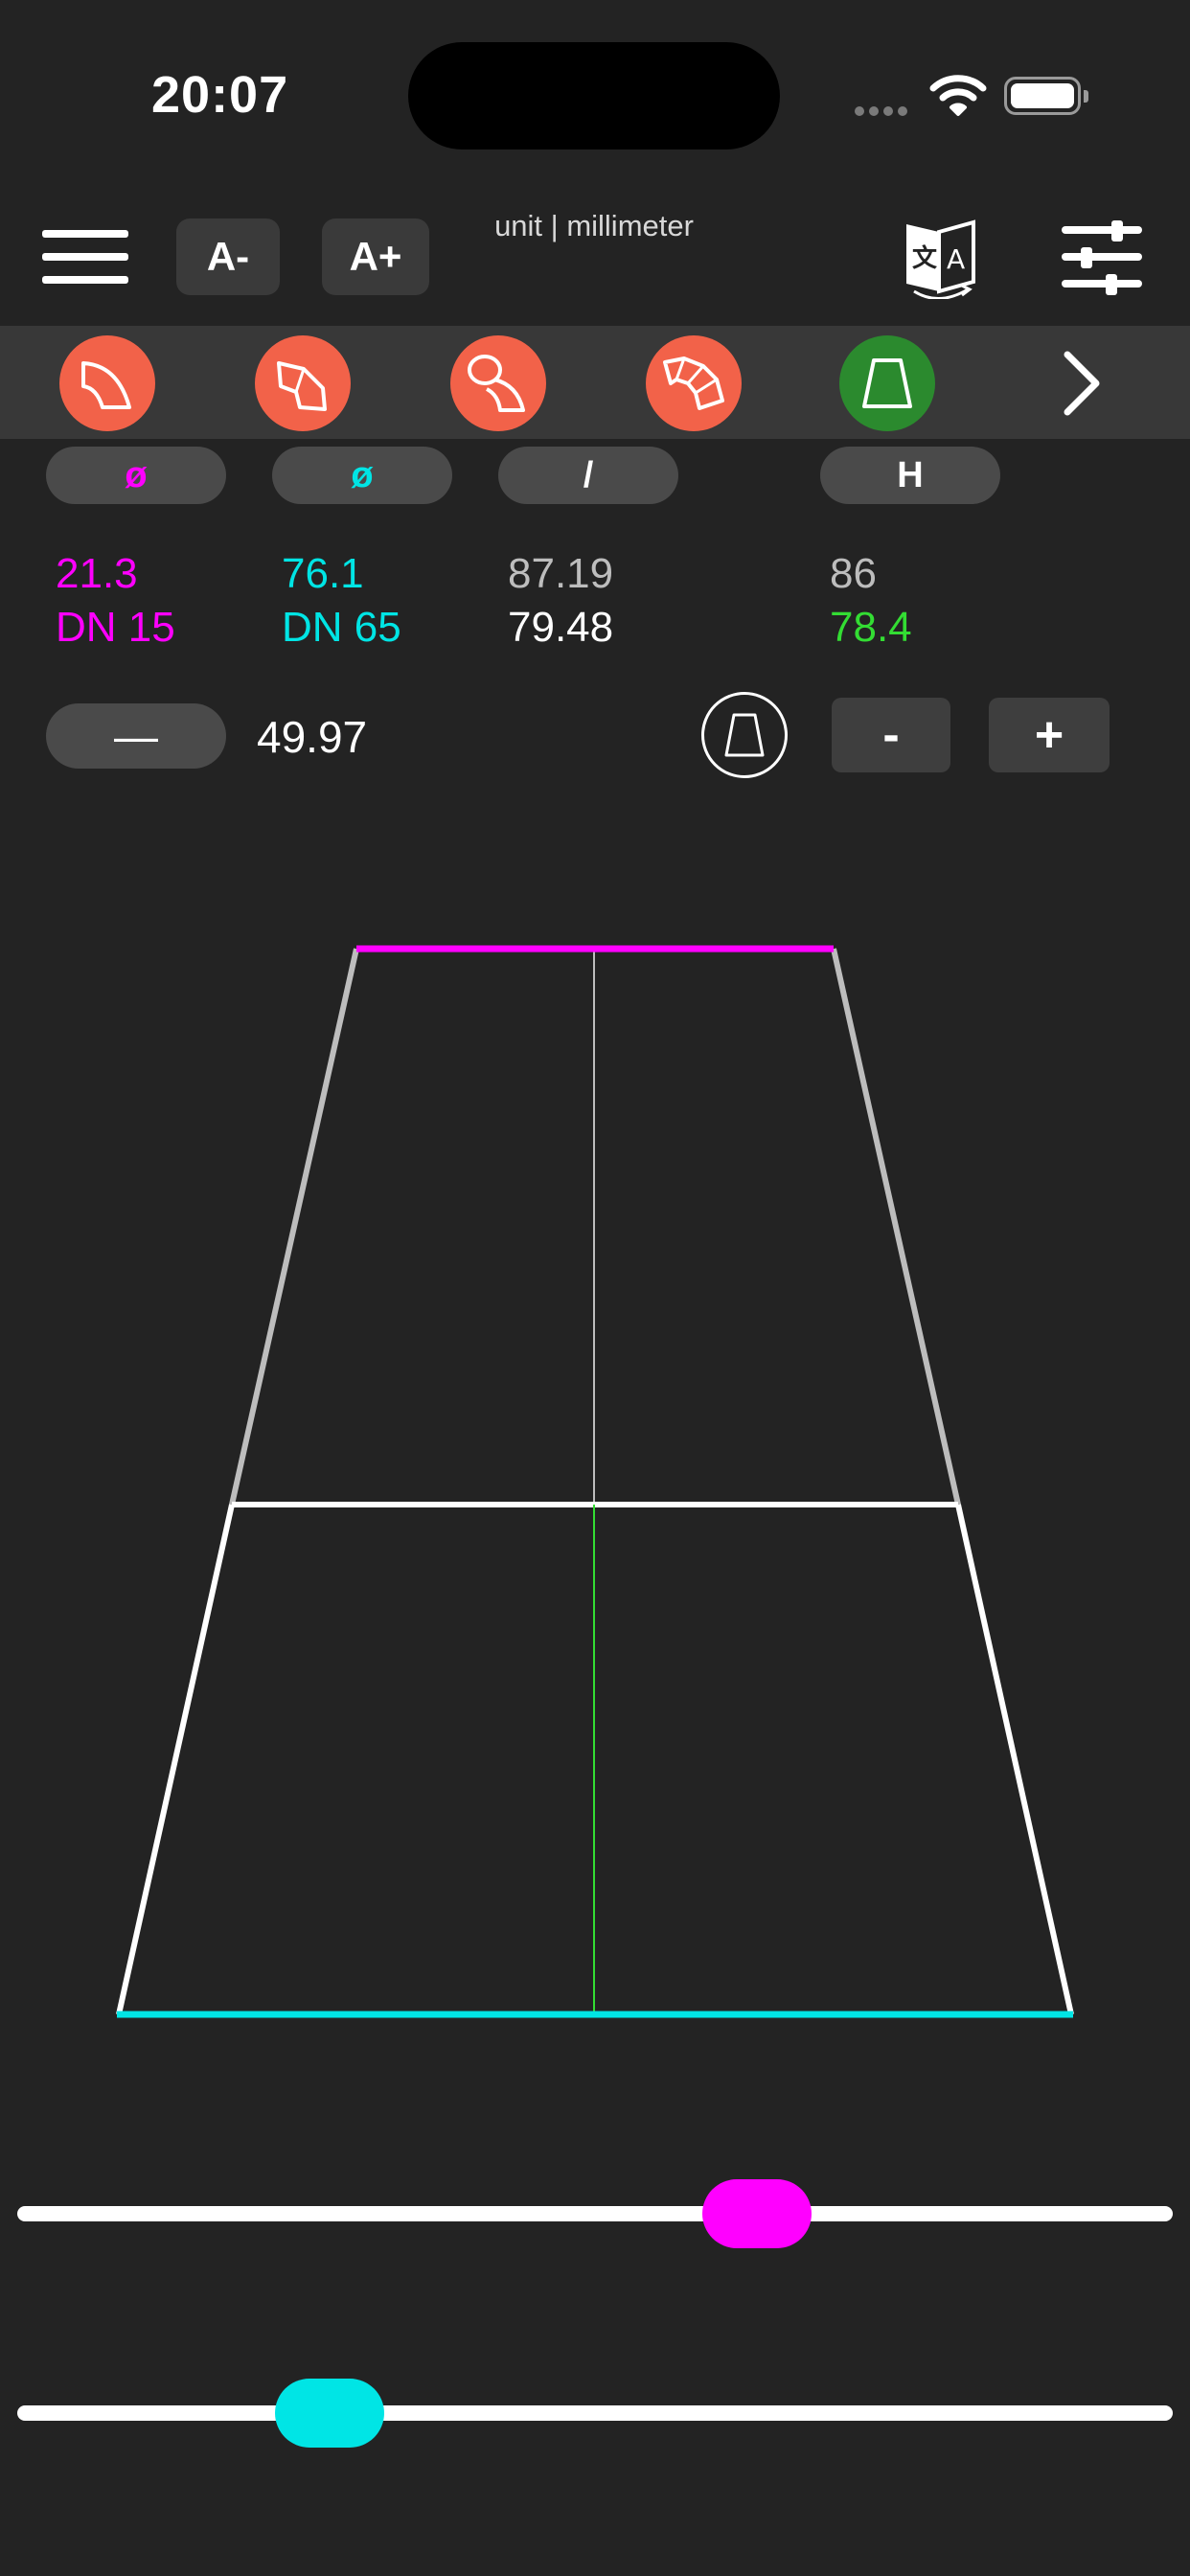 The width and height of the screenshot is (1190, 2576). What do you see at coordinates (294, 1227) in the screenshot?
I see `cone-upper-left-edge` at bounding box center [294, 1227].